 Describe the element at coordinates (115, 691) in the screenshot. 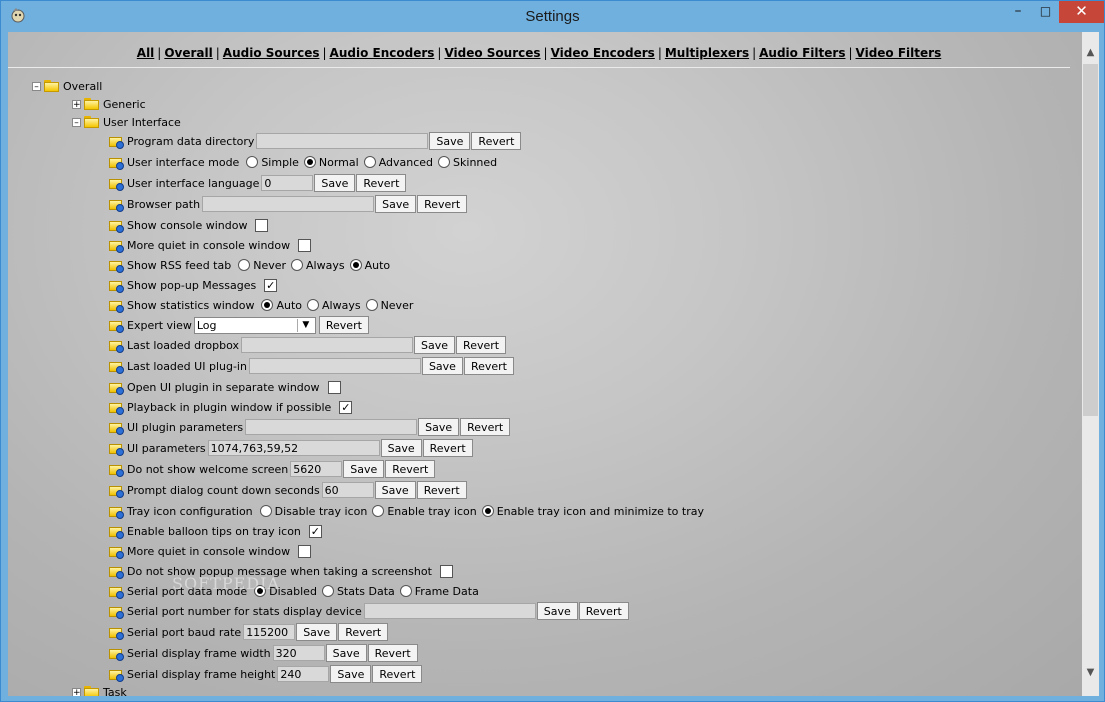

I see `tree-label: Task` at that location.